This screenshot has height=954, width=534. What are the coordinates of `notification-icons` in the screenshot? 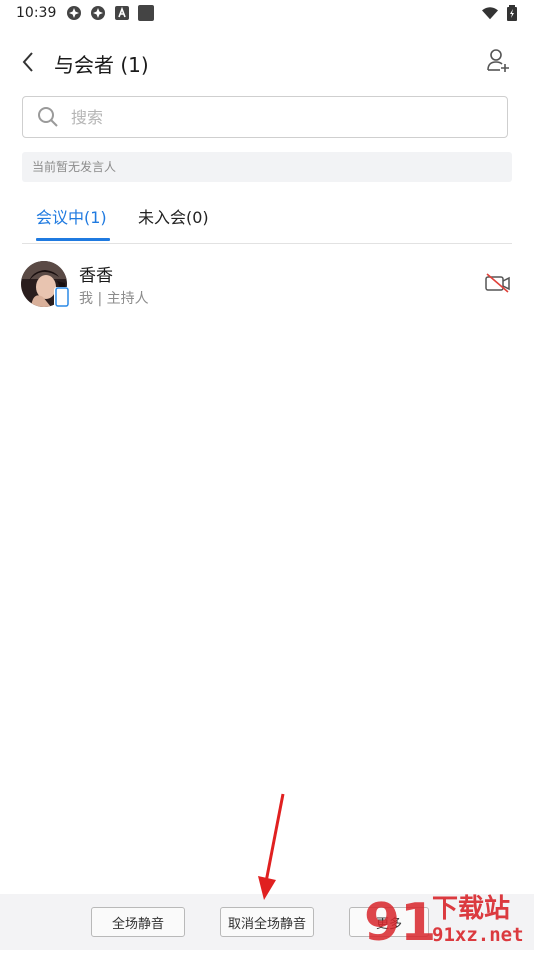 It's located at (110, 13).